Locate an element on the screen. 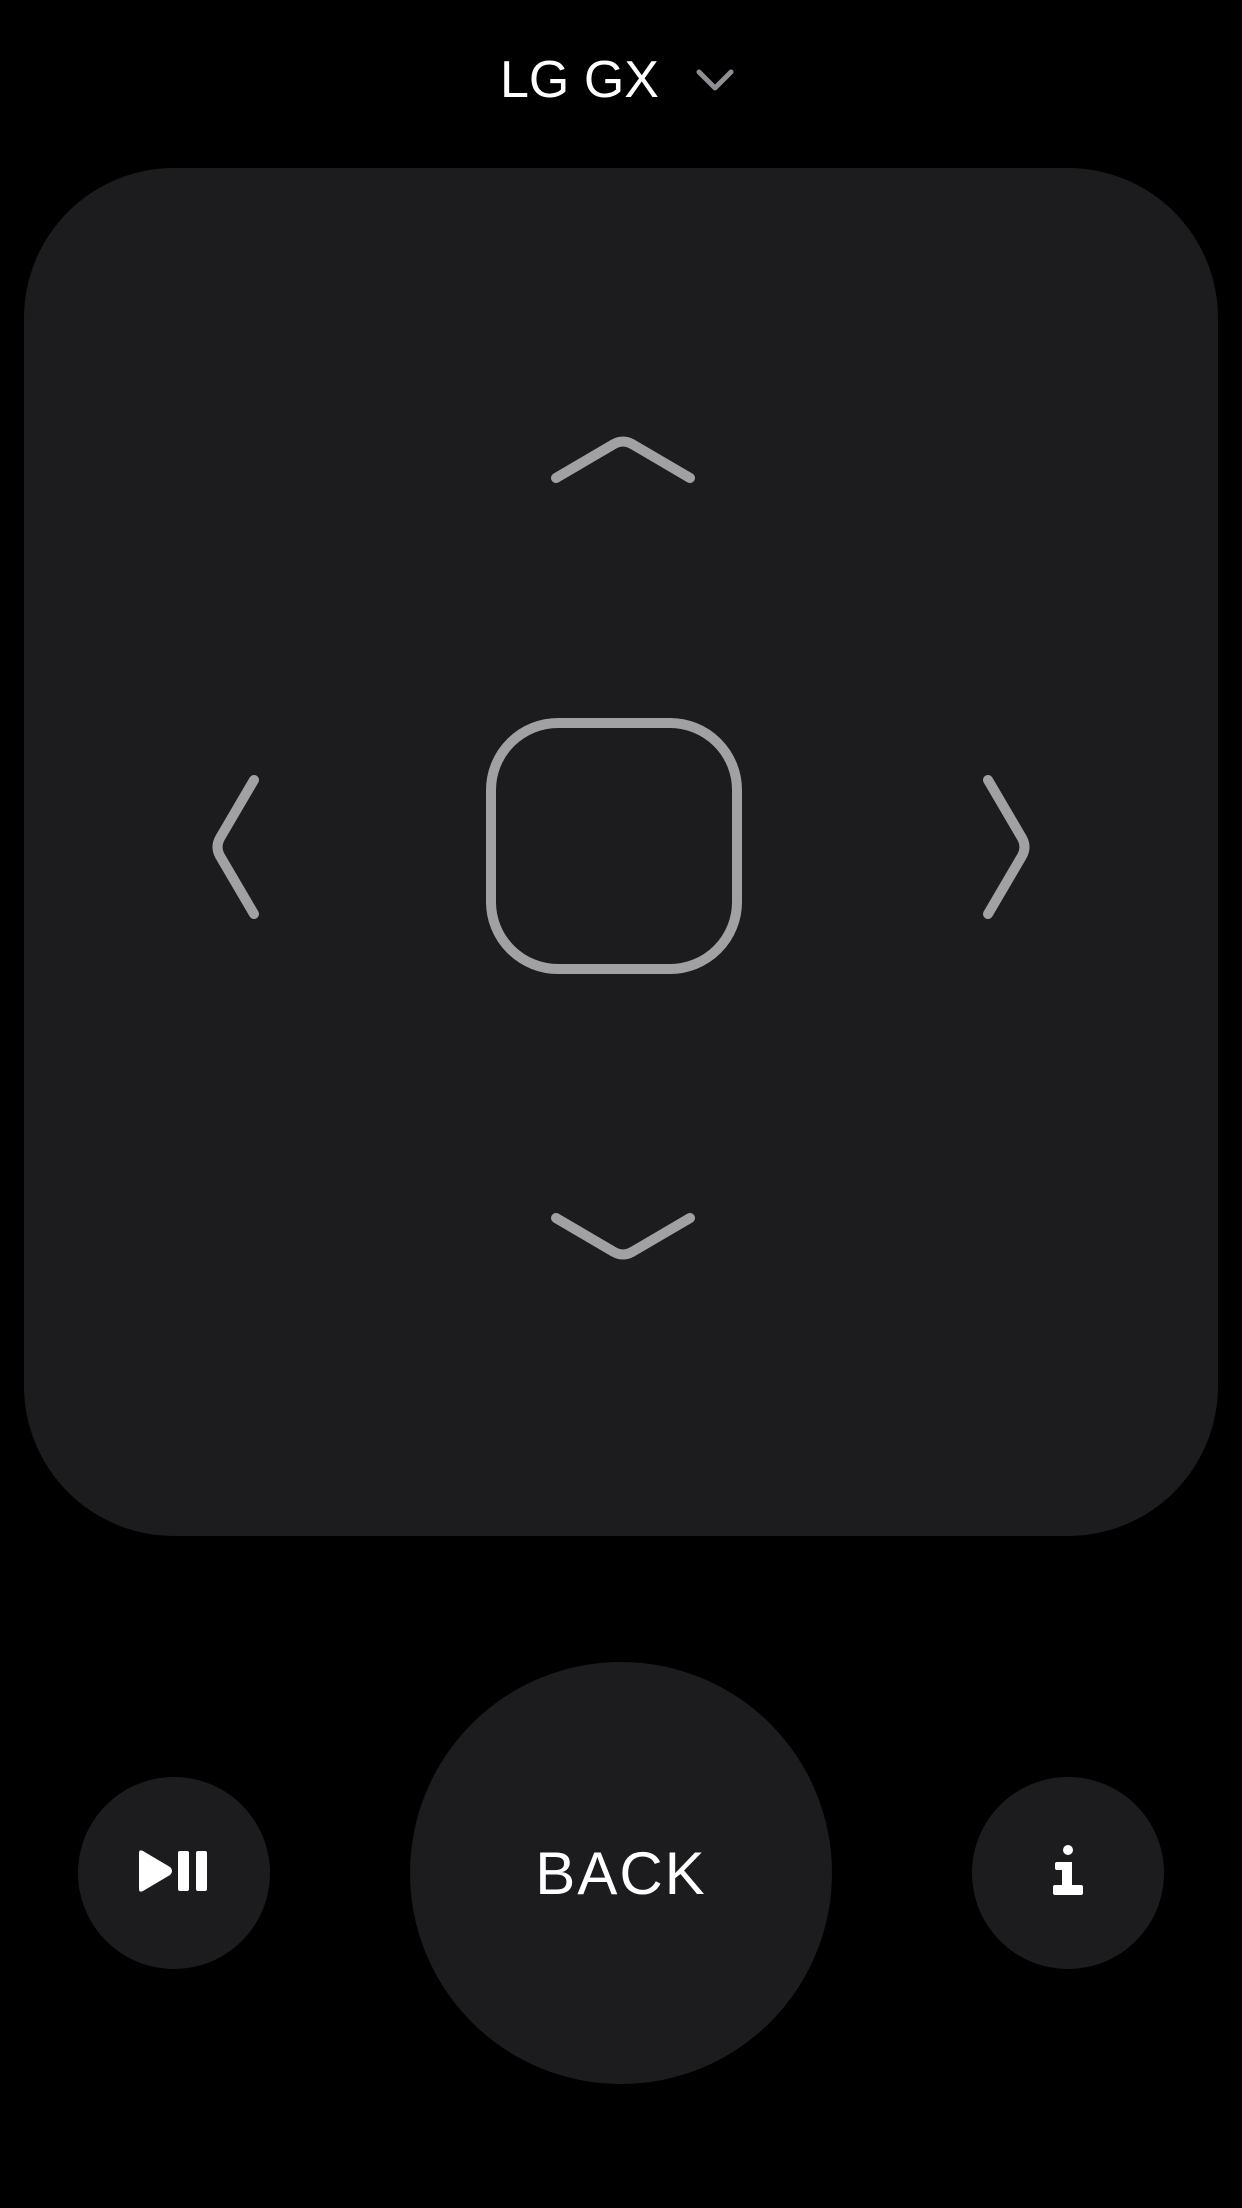  back-button-label: BACK is located at coordinates (621, 1873).